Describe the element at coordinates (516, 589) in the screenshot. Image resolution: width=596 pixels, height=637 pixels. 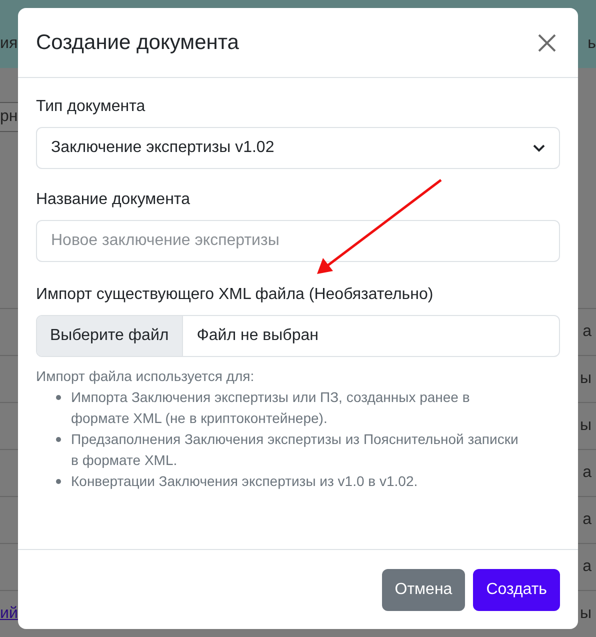
I see `create-button: Создать` at that location.